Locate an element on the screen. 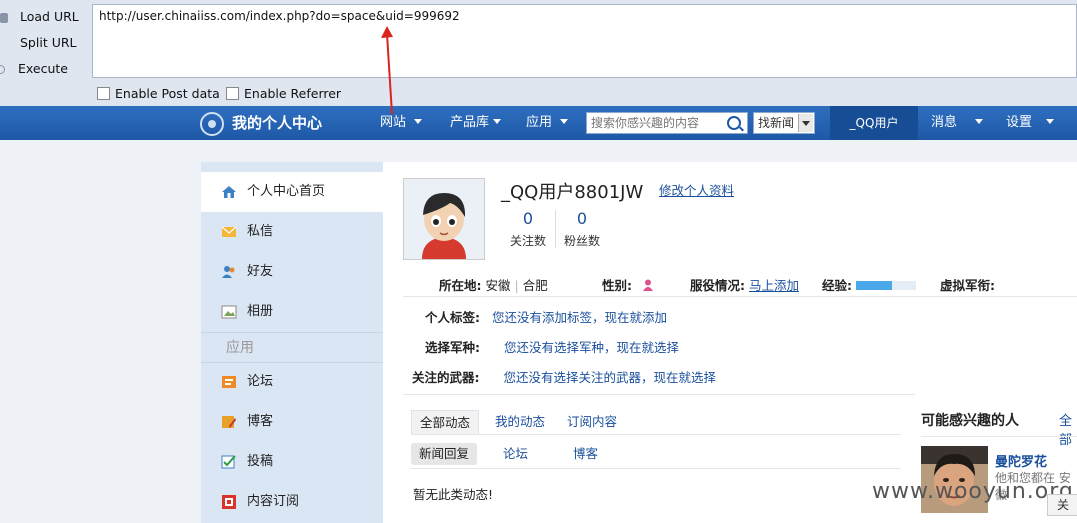  enable-referrer-checkbox: Enable Referrer is located at coordinates (283, 93).